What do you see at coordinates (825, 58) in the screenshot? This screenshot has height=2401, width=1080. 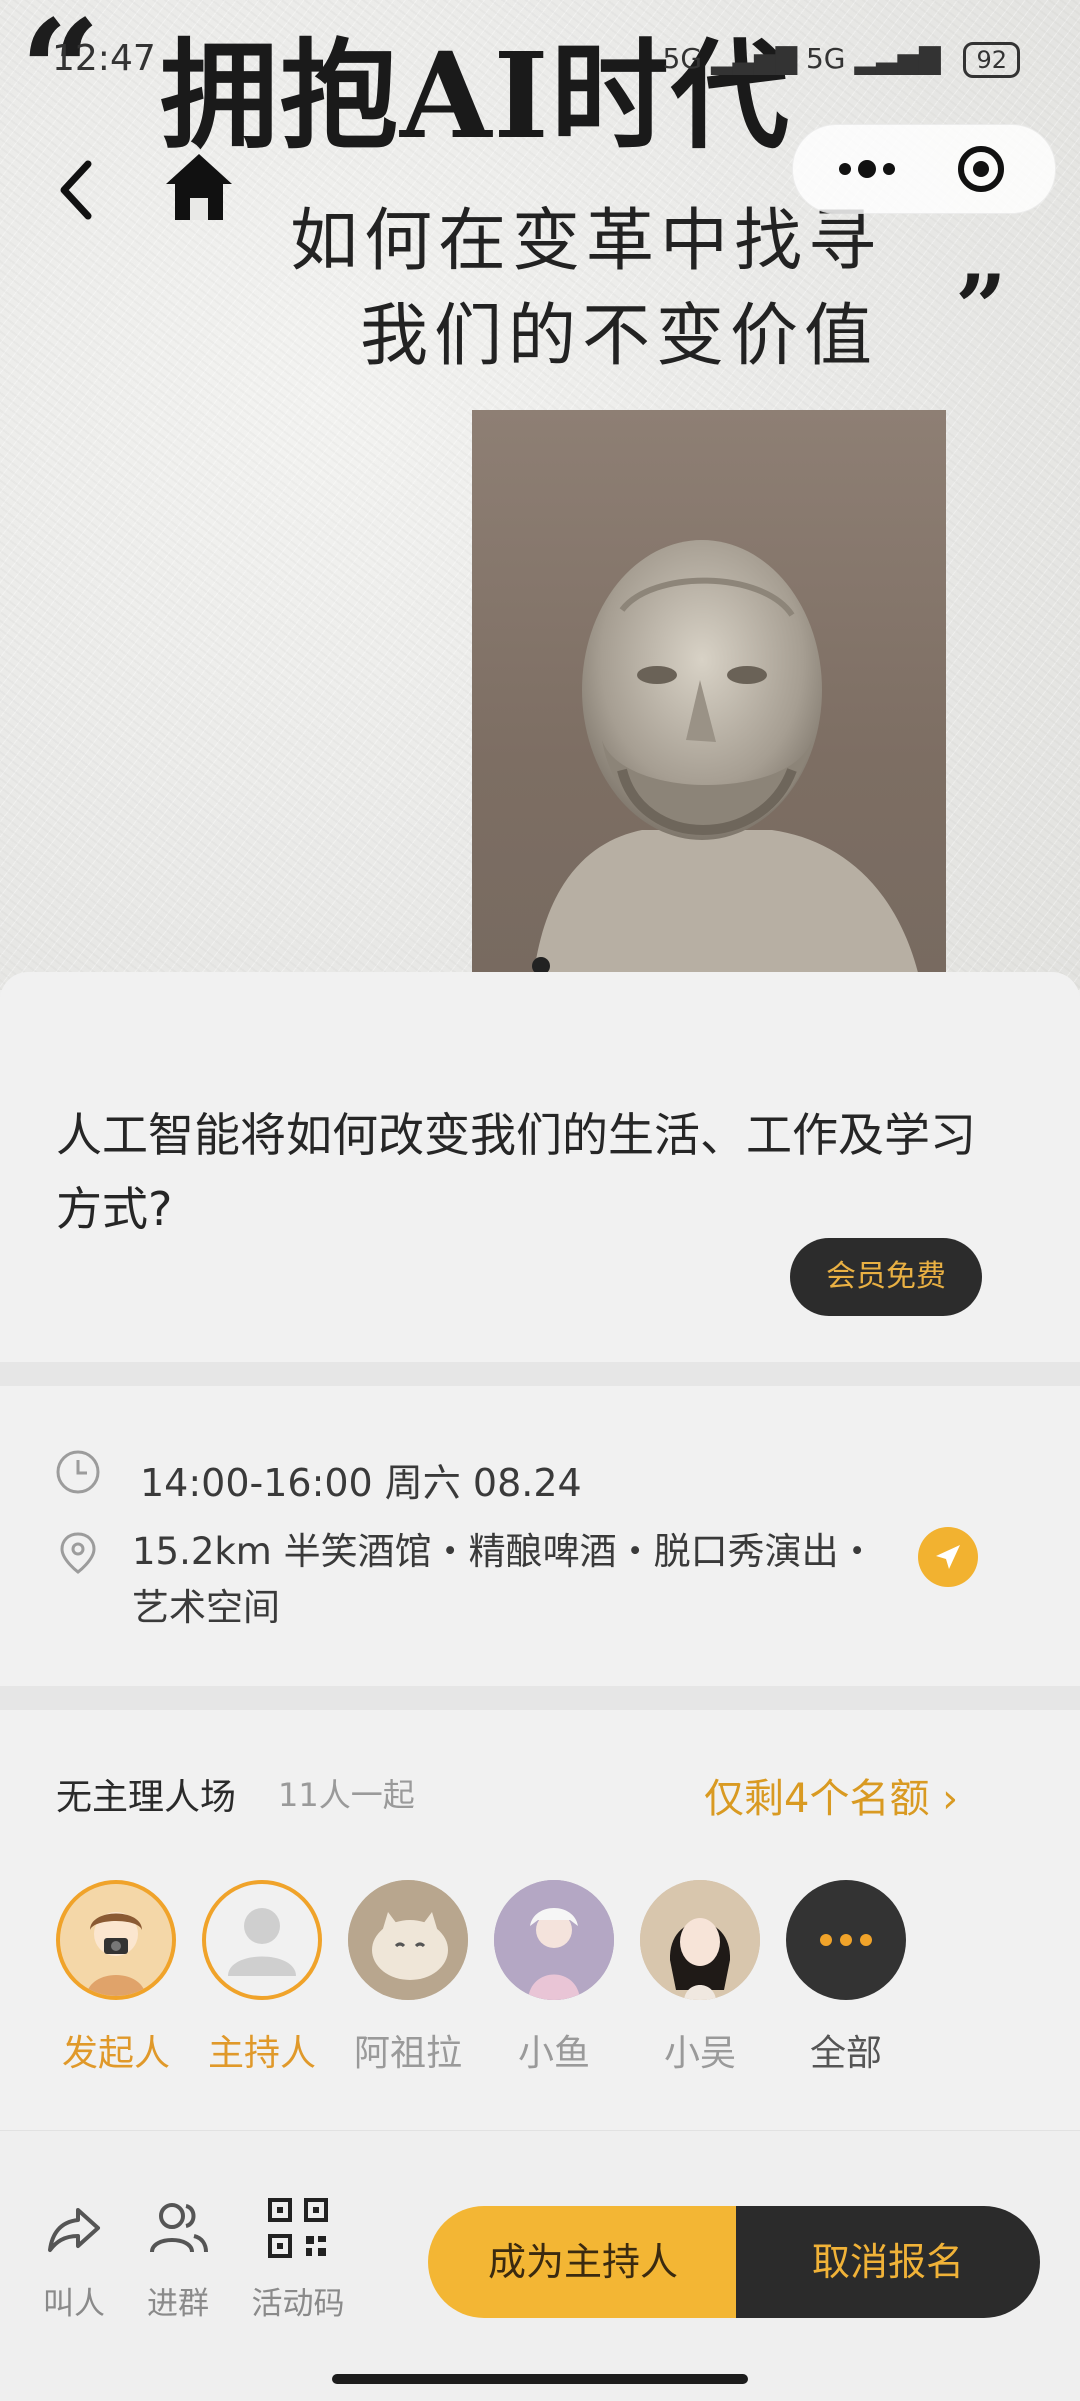 I see `signal-label: 5G` at bounding box center [825, 58].